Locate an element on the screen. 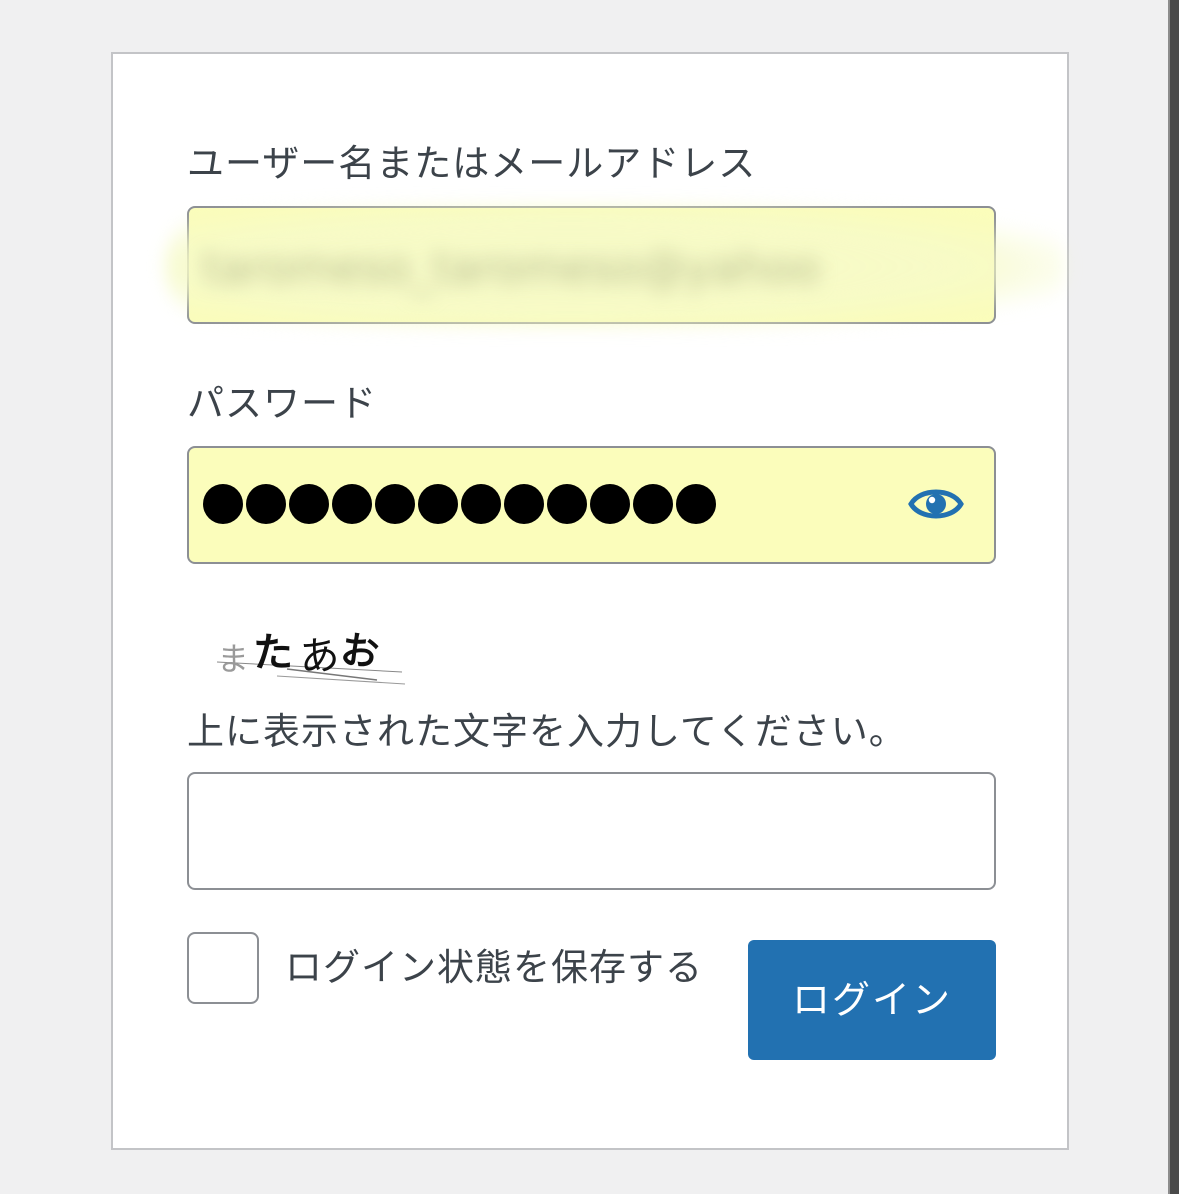 The height and width of the screenshot is (1194, 1179). remember-me-label: ログイン状態を保存する is located at coordinates (494, 968).